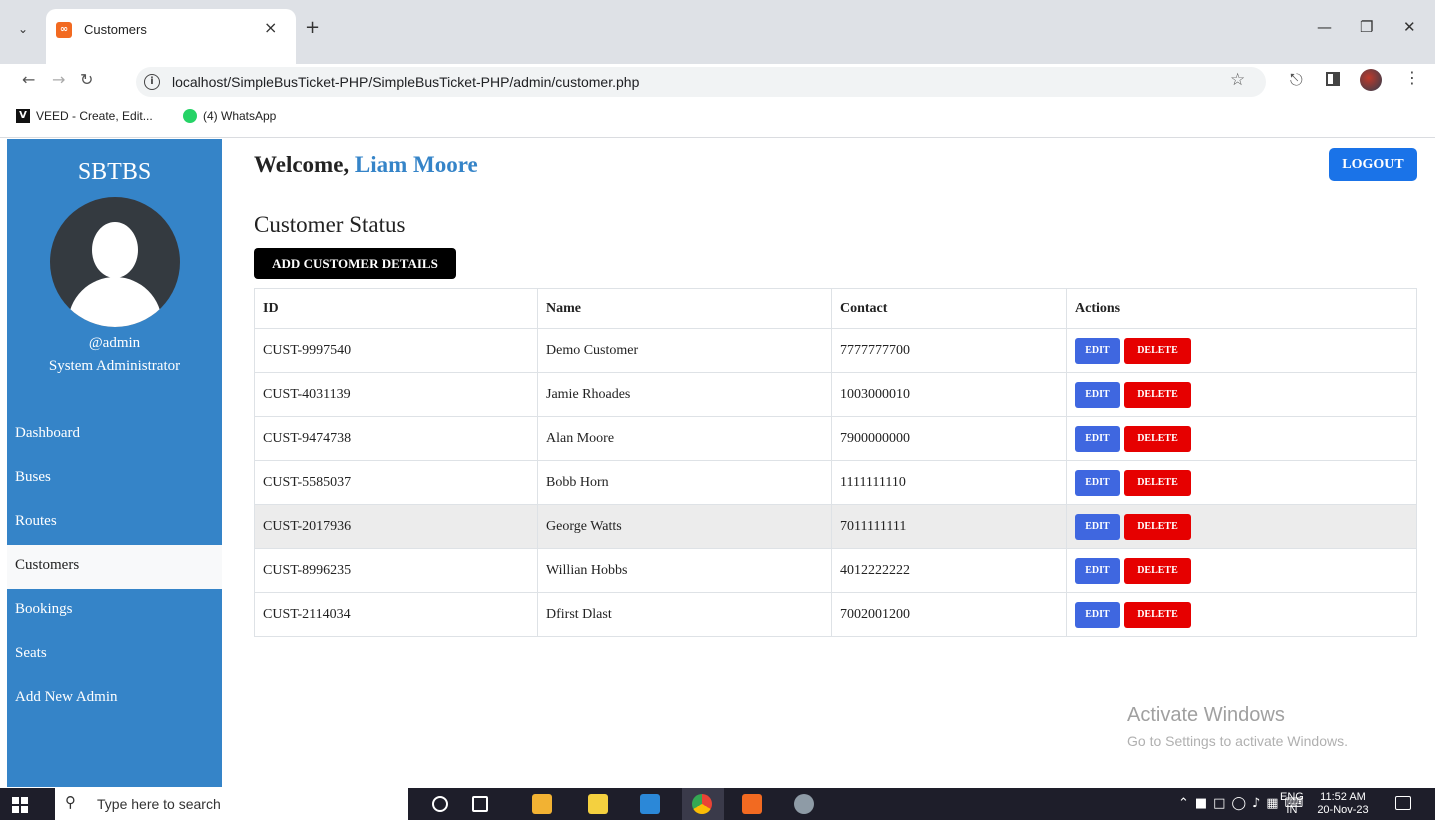  Describe the element at coordinates (330, 224) in the screenshot. I see `page-title: Customer Status` at that location.